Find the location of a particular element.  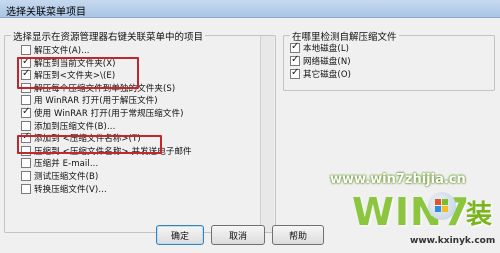

highlight-box-extract is located at coordinates (78, 73).